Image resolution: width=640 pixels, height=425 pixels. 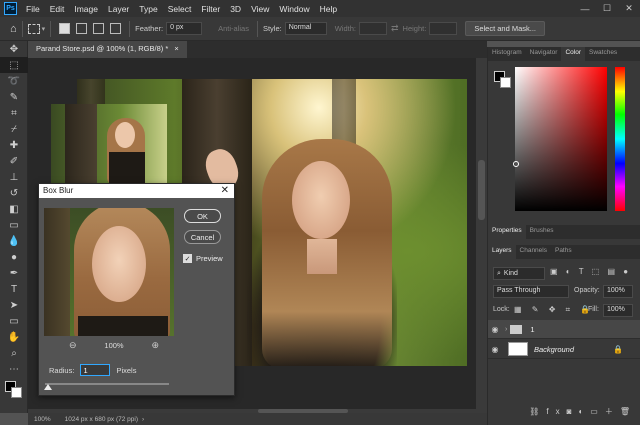 What do you see at coordinates (544, 54) in the screenshot?
I see `tab-navigator: Navigator` at bounding box center [544, 54].